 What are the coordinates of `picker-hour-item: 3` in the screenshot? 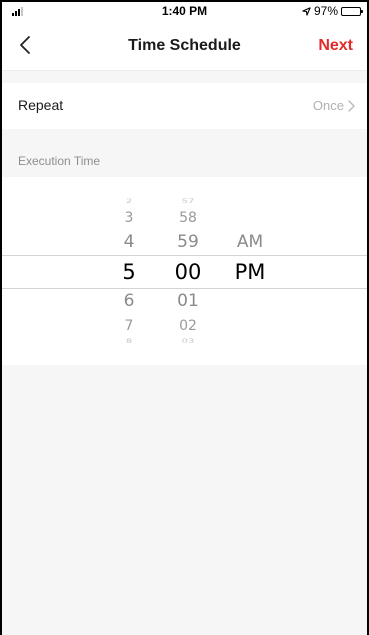 It's located at (129, 218).